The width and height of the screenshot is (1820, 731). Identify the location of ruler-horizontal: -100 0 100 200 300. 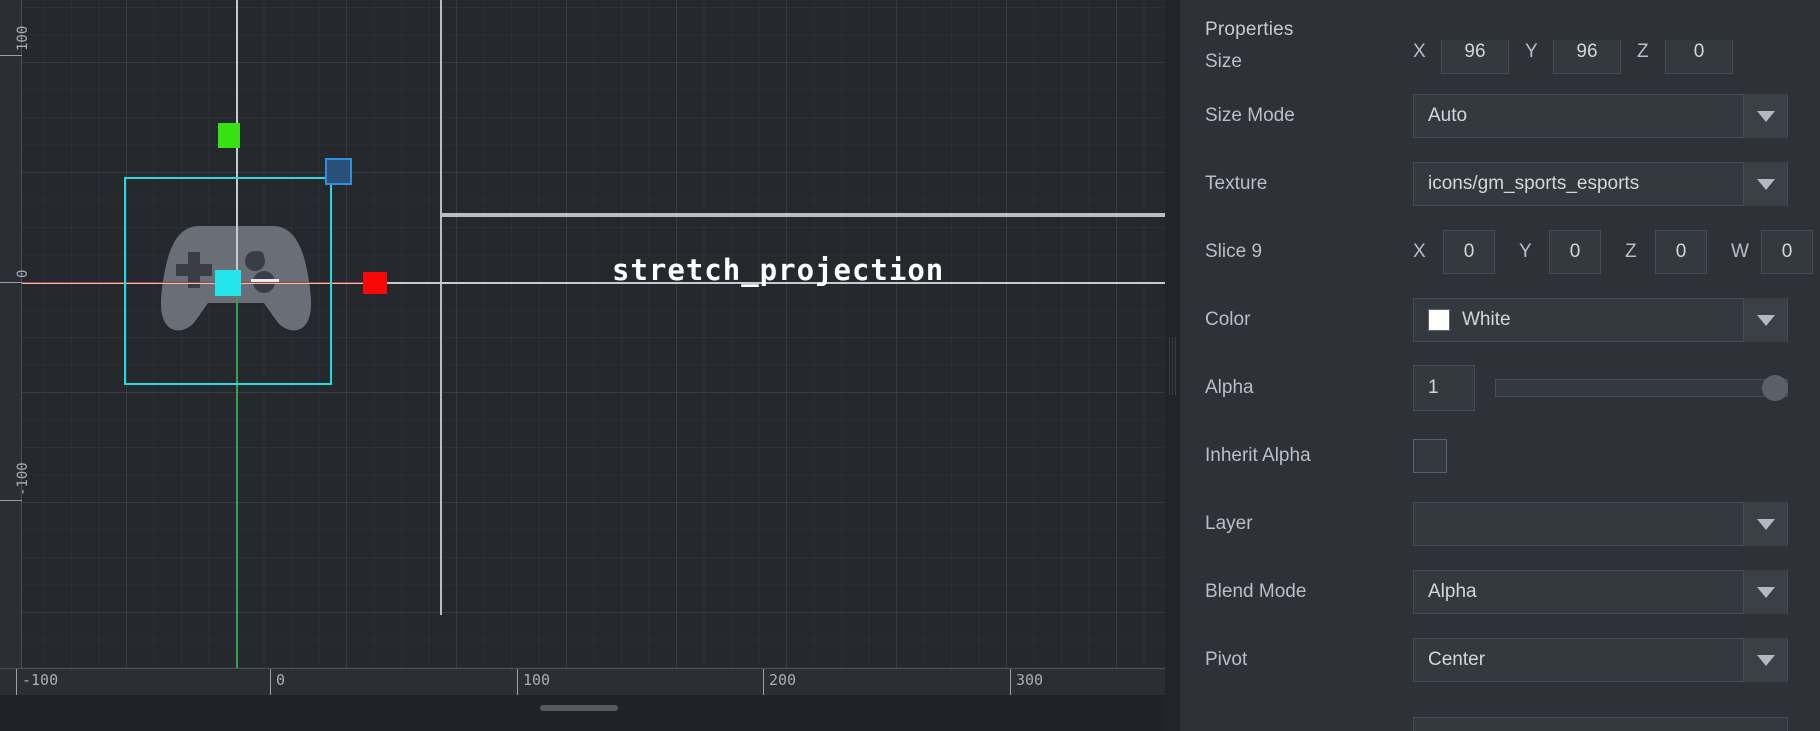
(582, 682).